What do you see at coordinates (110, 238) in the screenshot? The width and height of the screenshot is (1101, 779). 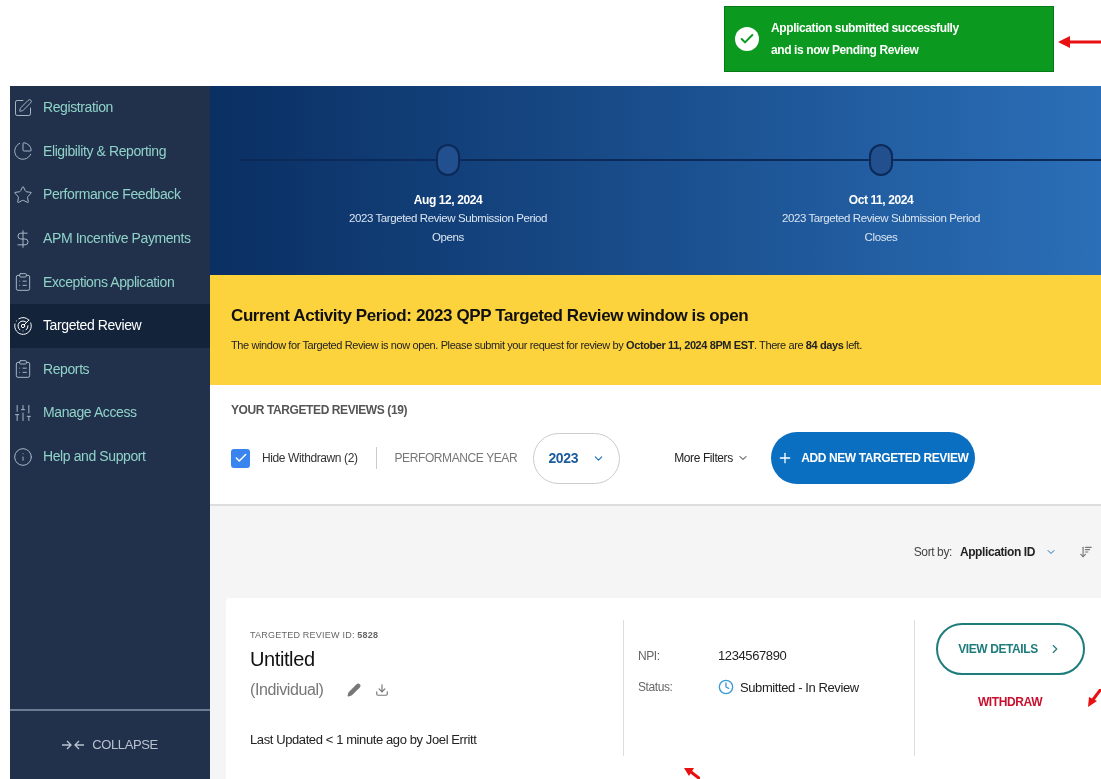 I see `sidebar-item: APM Incentive Payments` at bounding box center [110, 238].